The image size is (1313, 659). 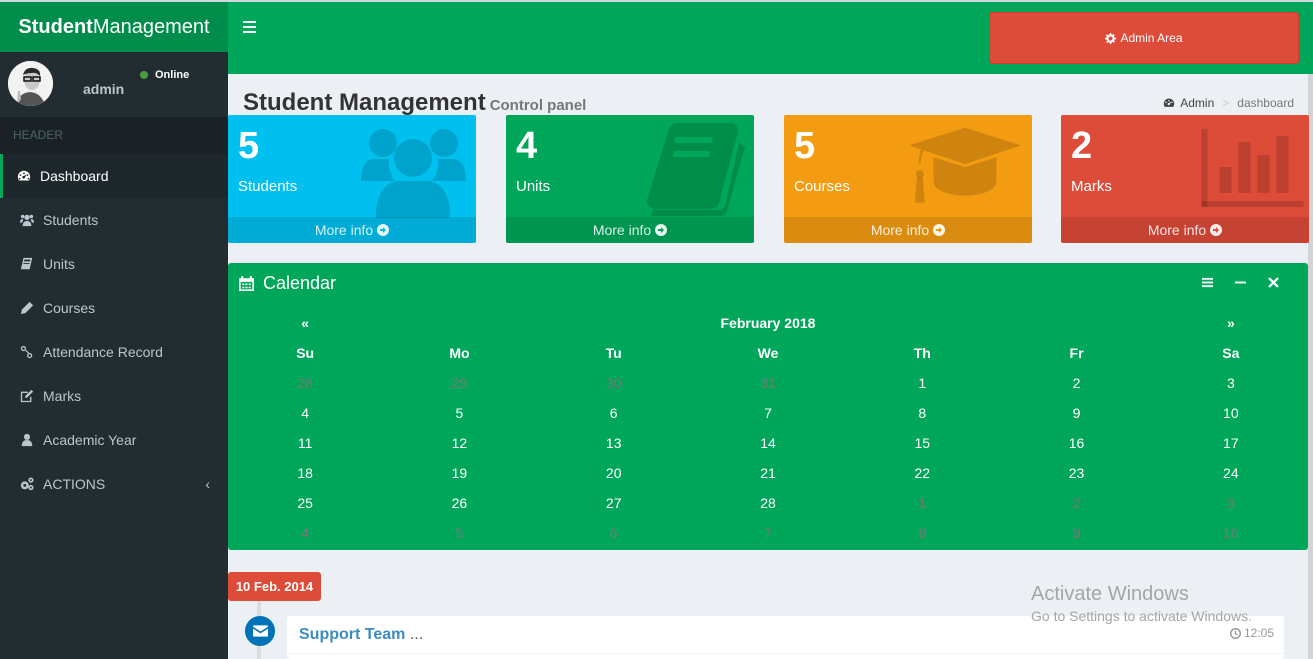 What do you see at coordinates (1252, 168) in the screenshot?
I see `bar-chart-icon` at bounding box center [1252, 168].